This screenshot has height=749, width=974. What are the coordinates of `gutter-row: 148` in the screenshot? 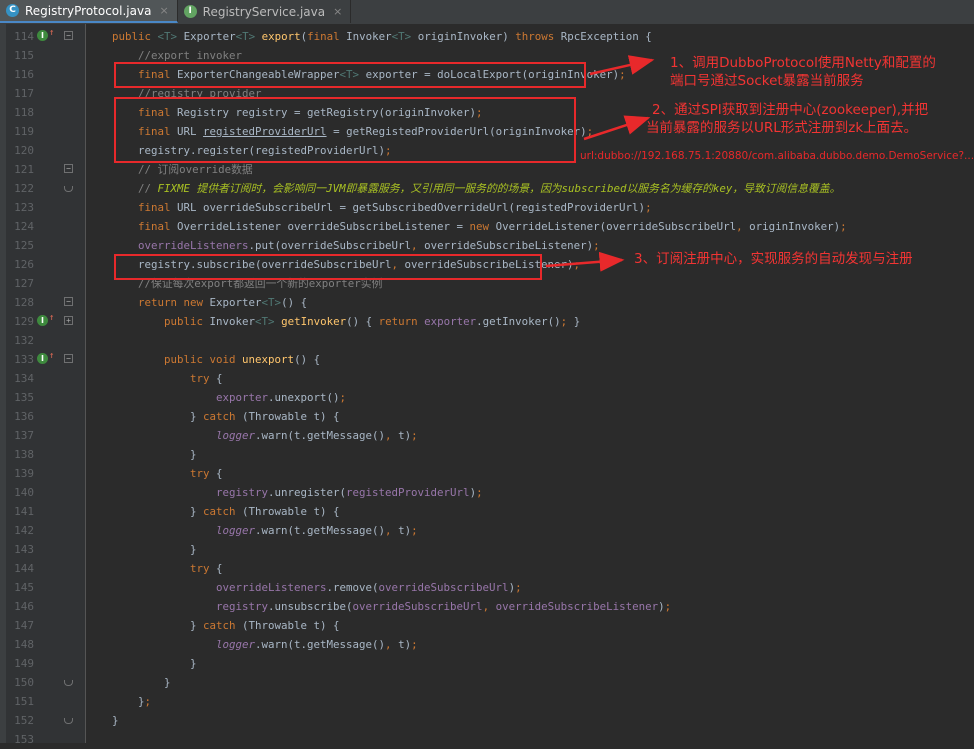 It's located at (46, 644).